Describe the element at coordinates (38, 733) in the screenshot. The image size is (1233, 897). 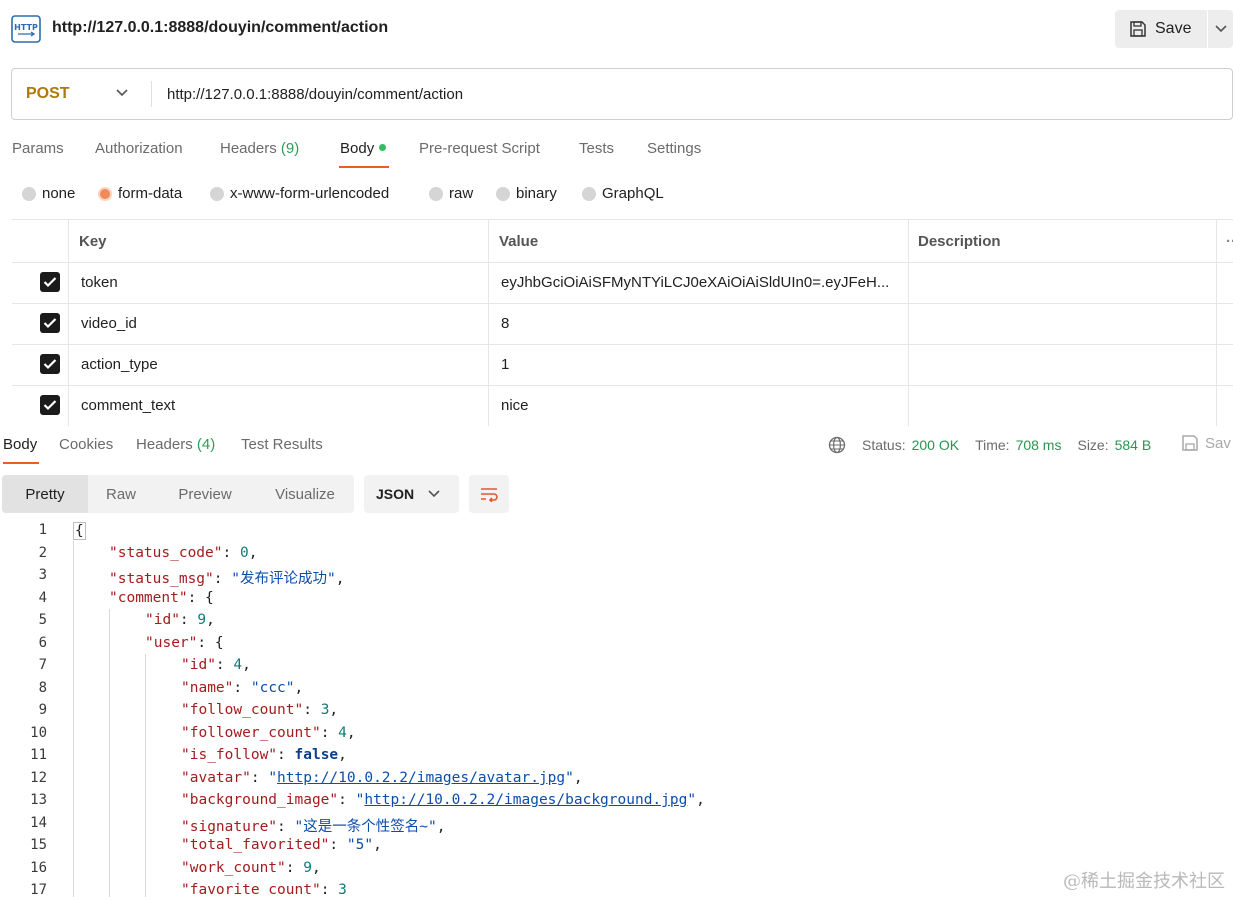
I see `line-number: 10` at that location.